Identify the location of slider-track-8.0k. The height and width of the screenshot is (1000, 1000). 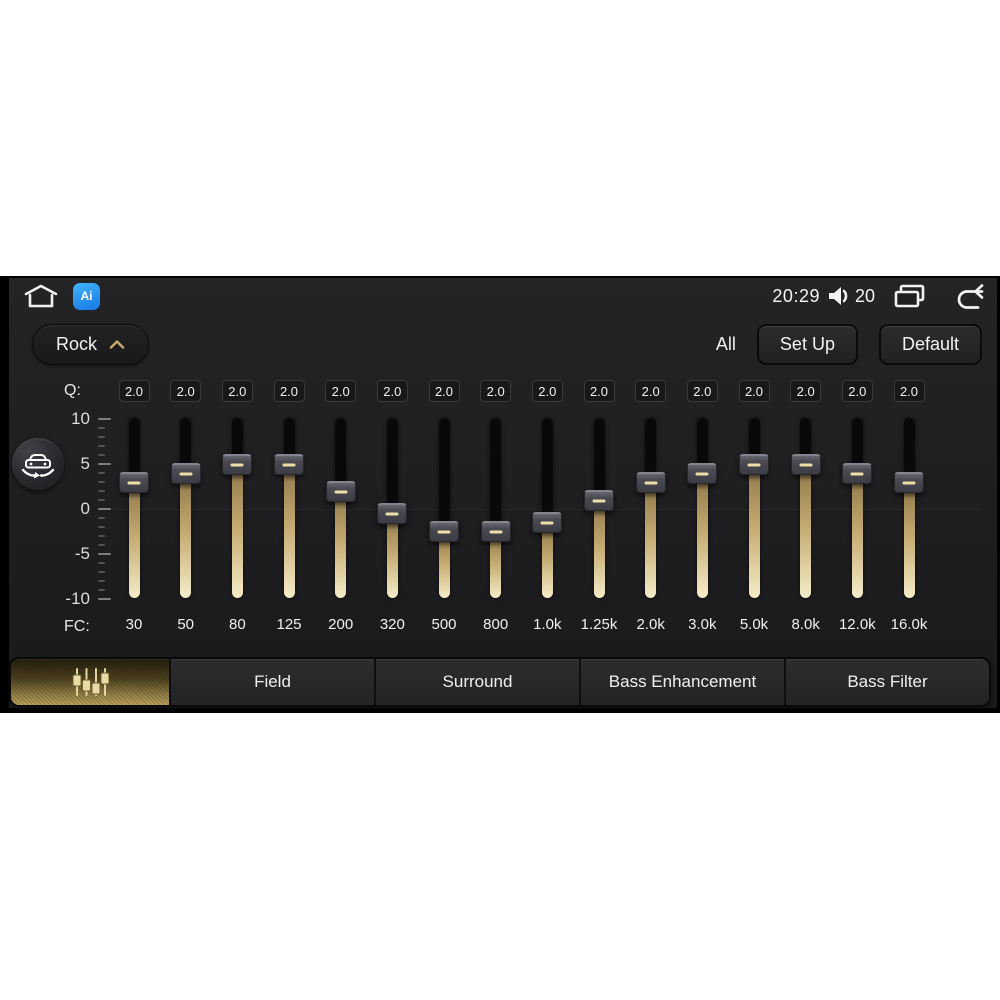
(806, 508).